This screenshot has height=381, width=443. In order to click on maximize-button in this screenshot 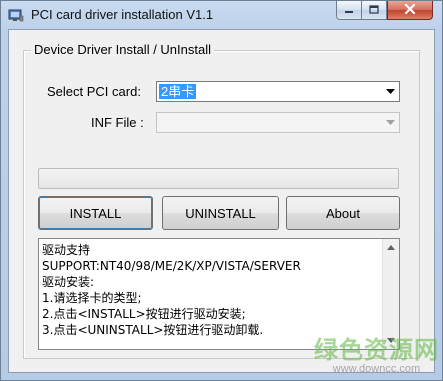, I will do `click(374, 10)`.